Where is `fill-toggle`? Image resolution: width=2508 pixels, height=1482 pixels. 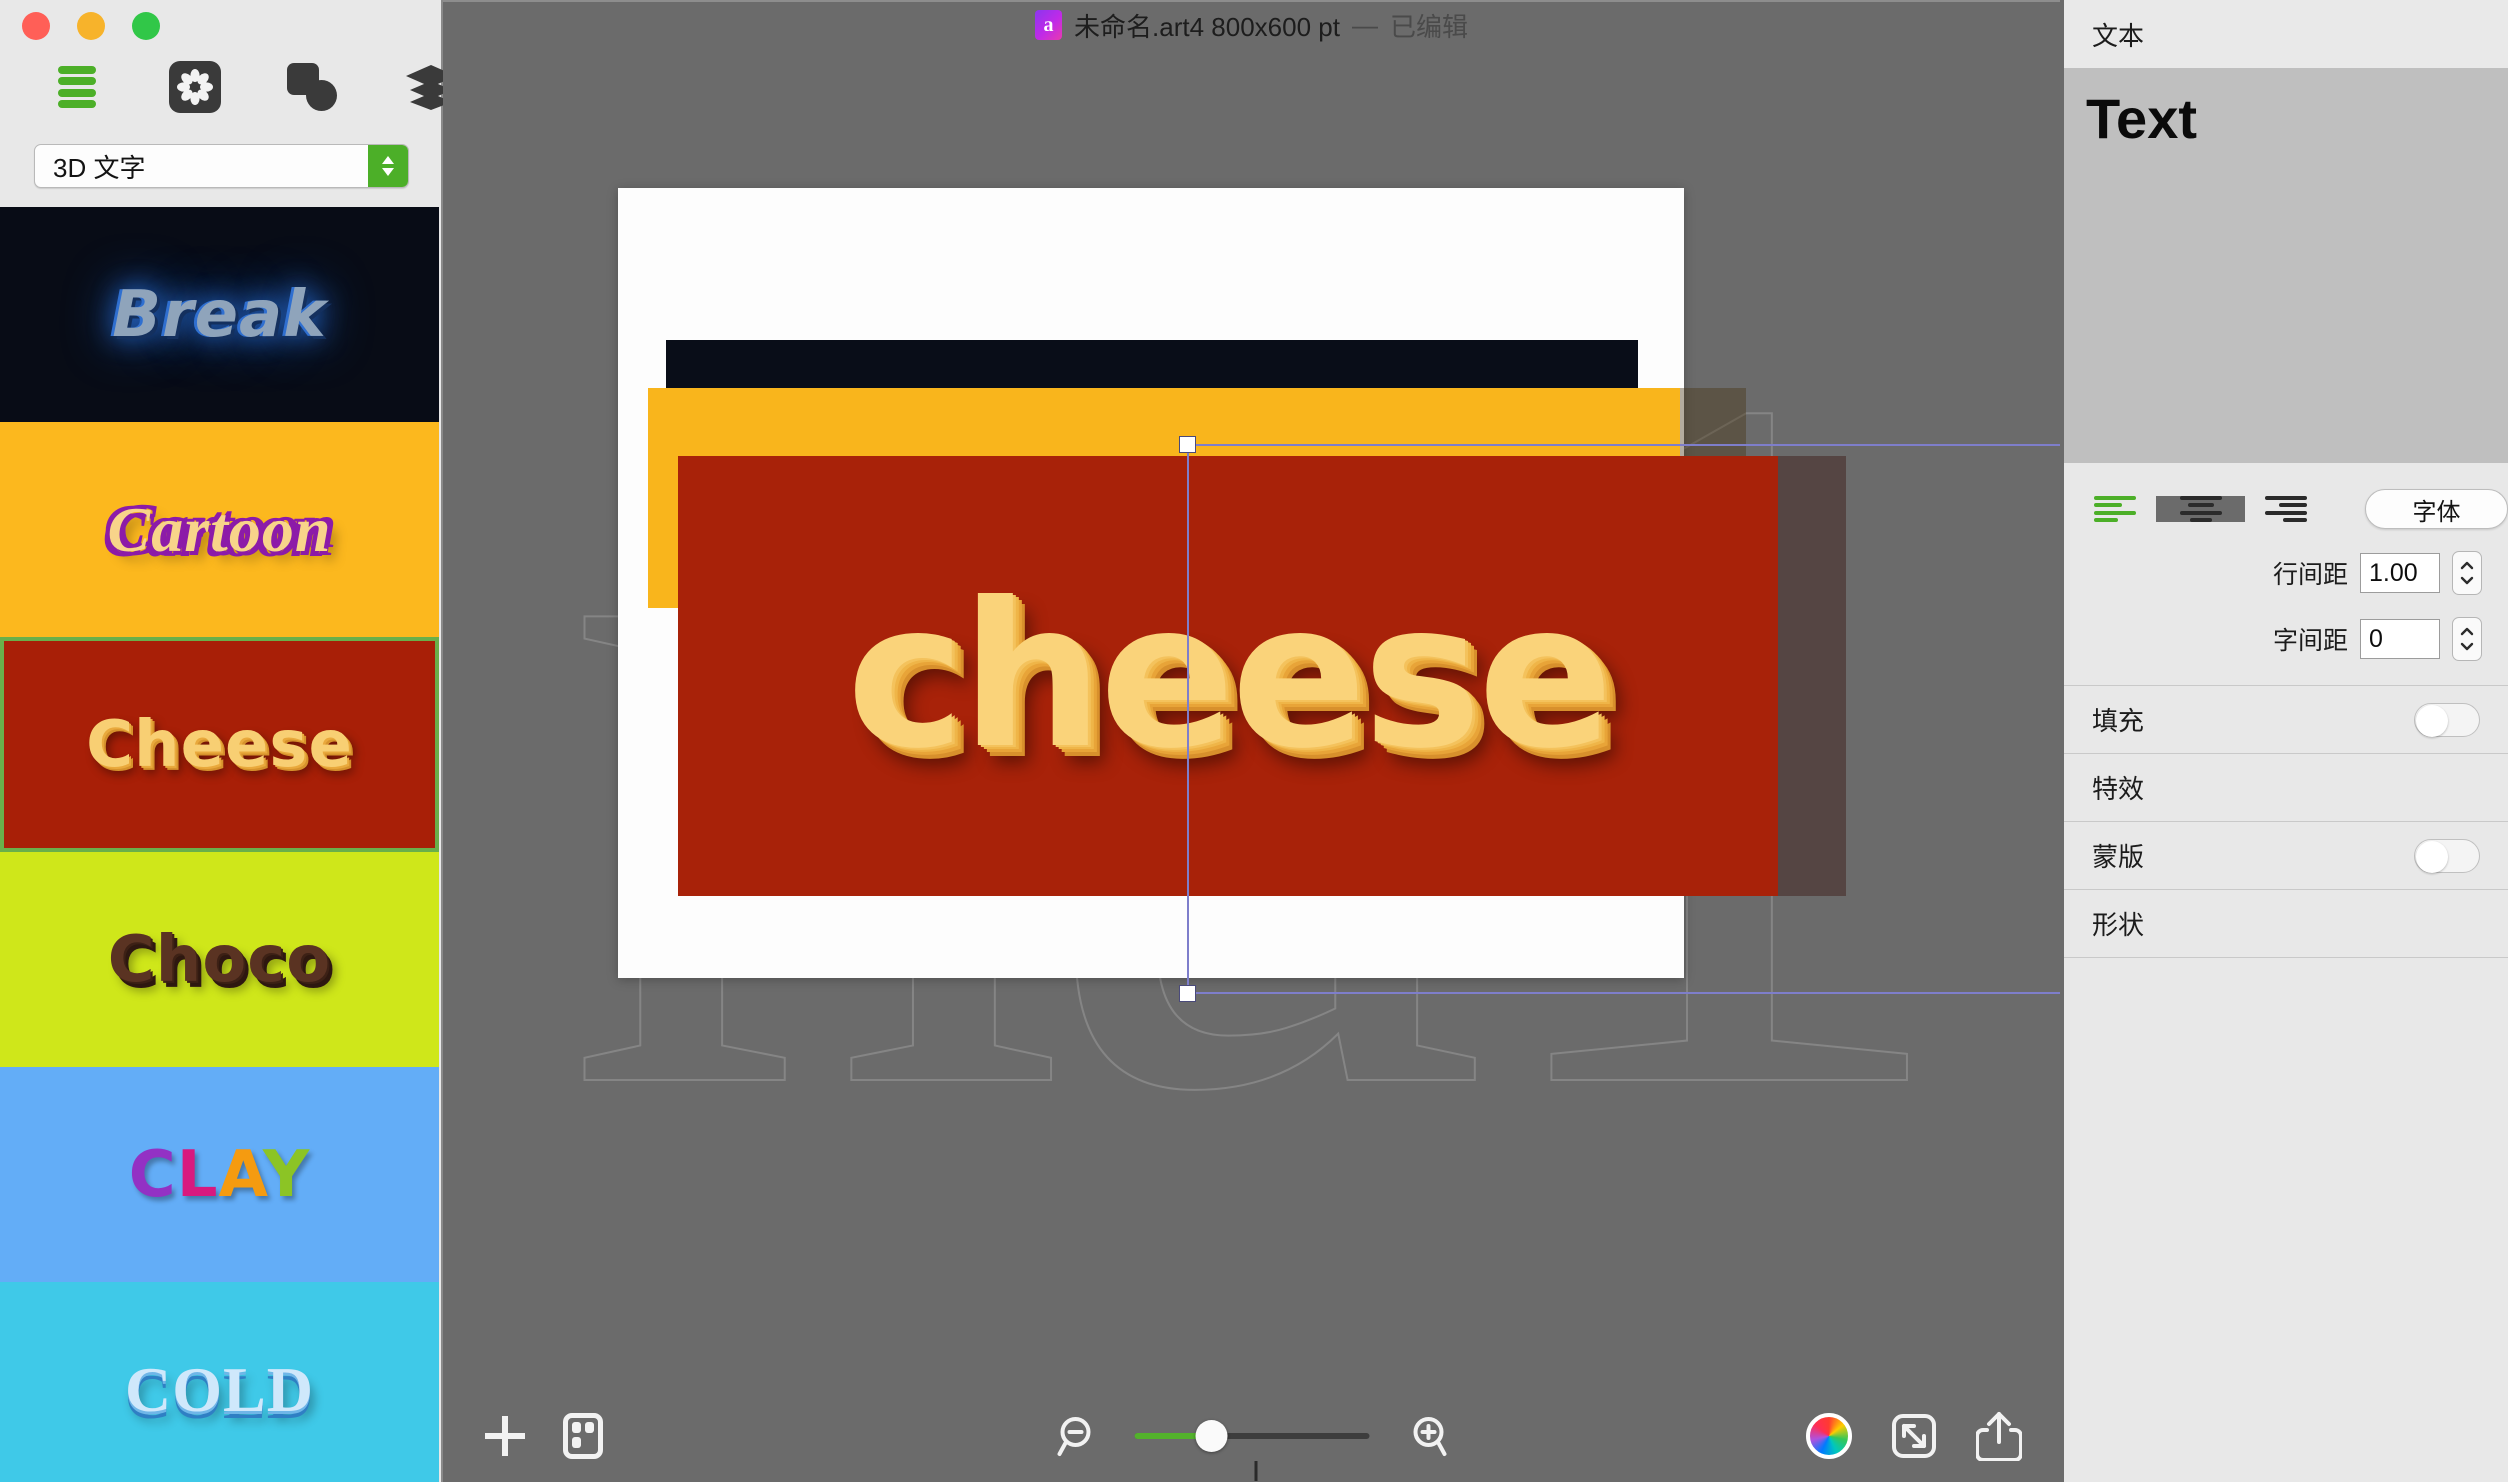 fill-toggle is located at coordinates (2447, 719).